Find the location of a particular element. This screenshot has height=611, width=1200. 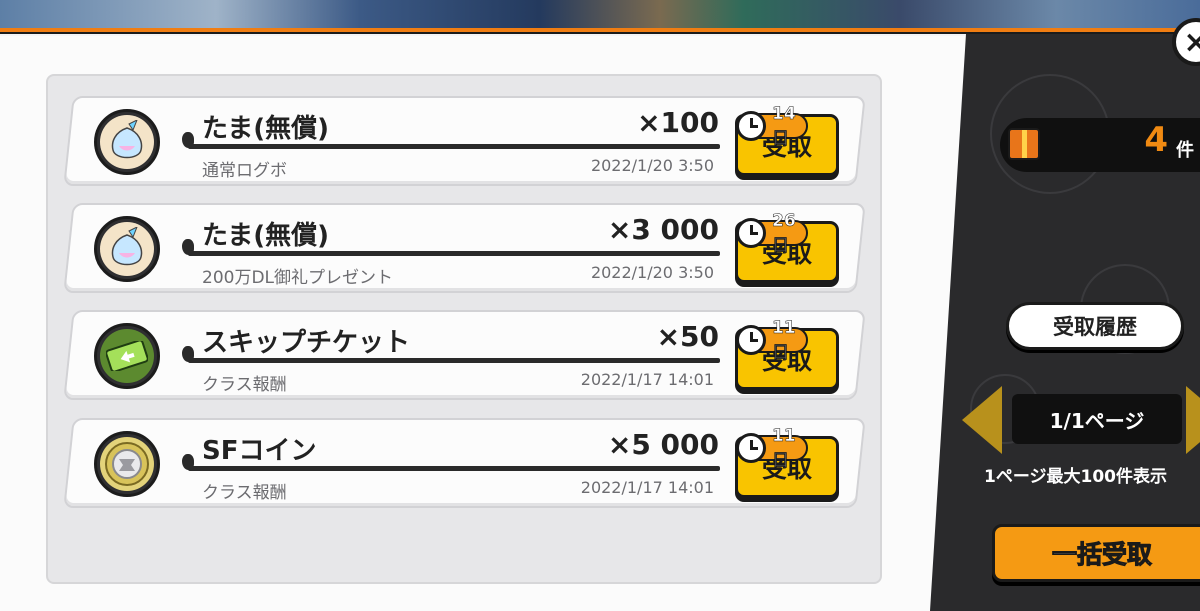

gift-icon is located at coordinates (1024, 144).